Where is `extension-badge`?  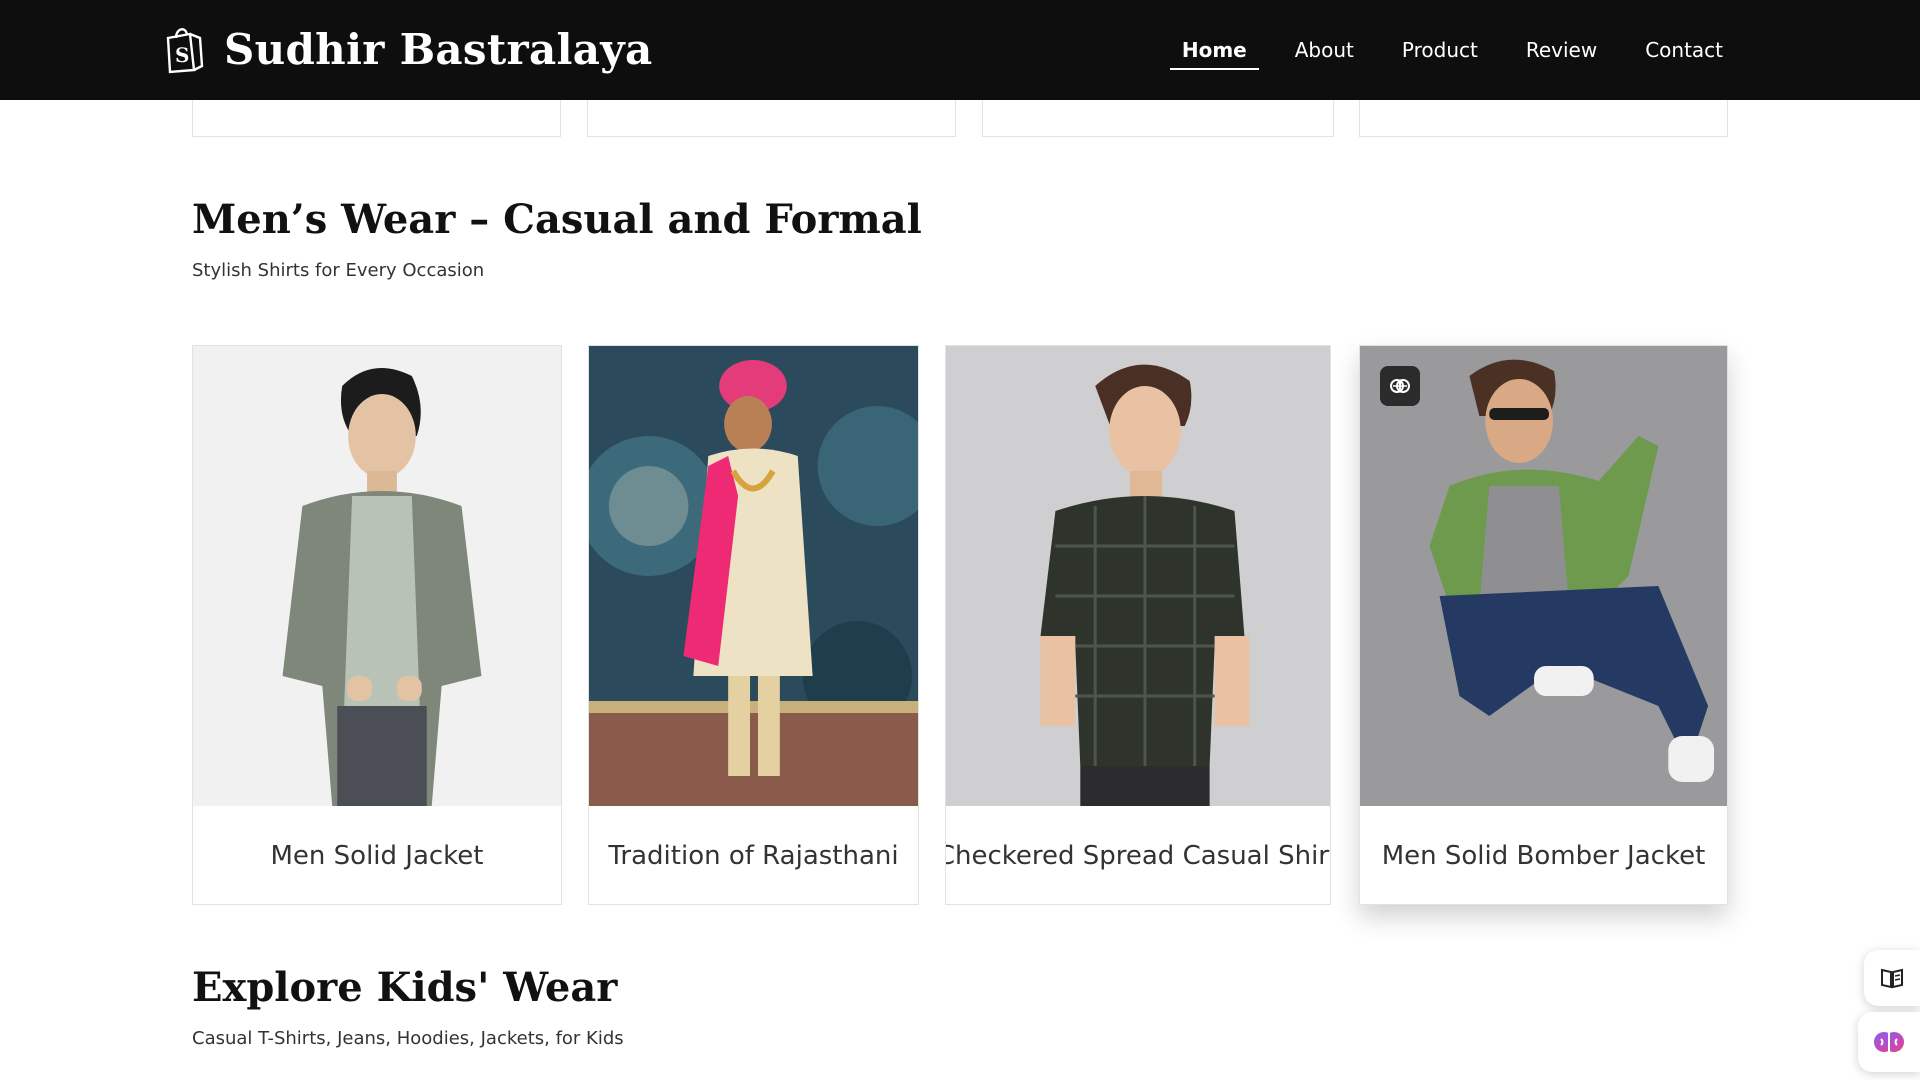 extension-badge is located at coordinates (1400, 386).